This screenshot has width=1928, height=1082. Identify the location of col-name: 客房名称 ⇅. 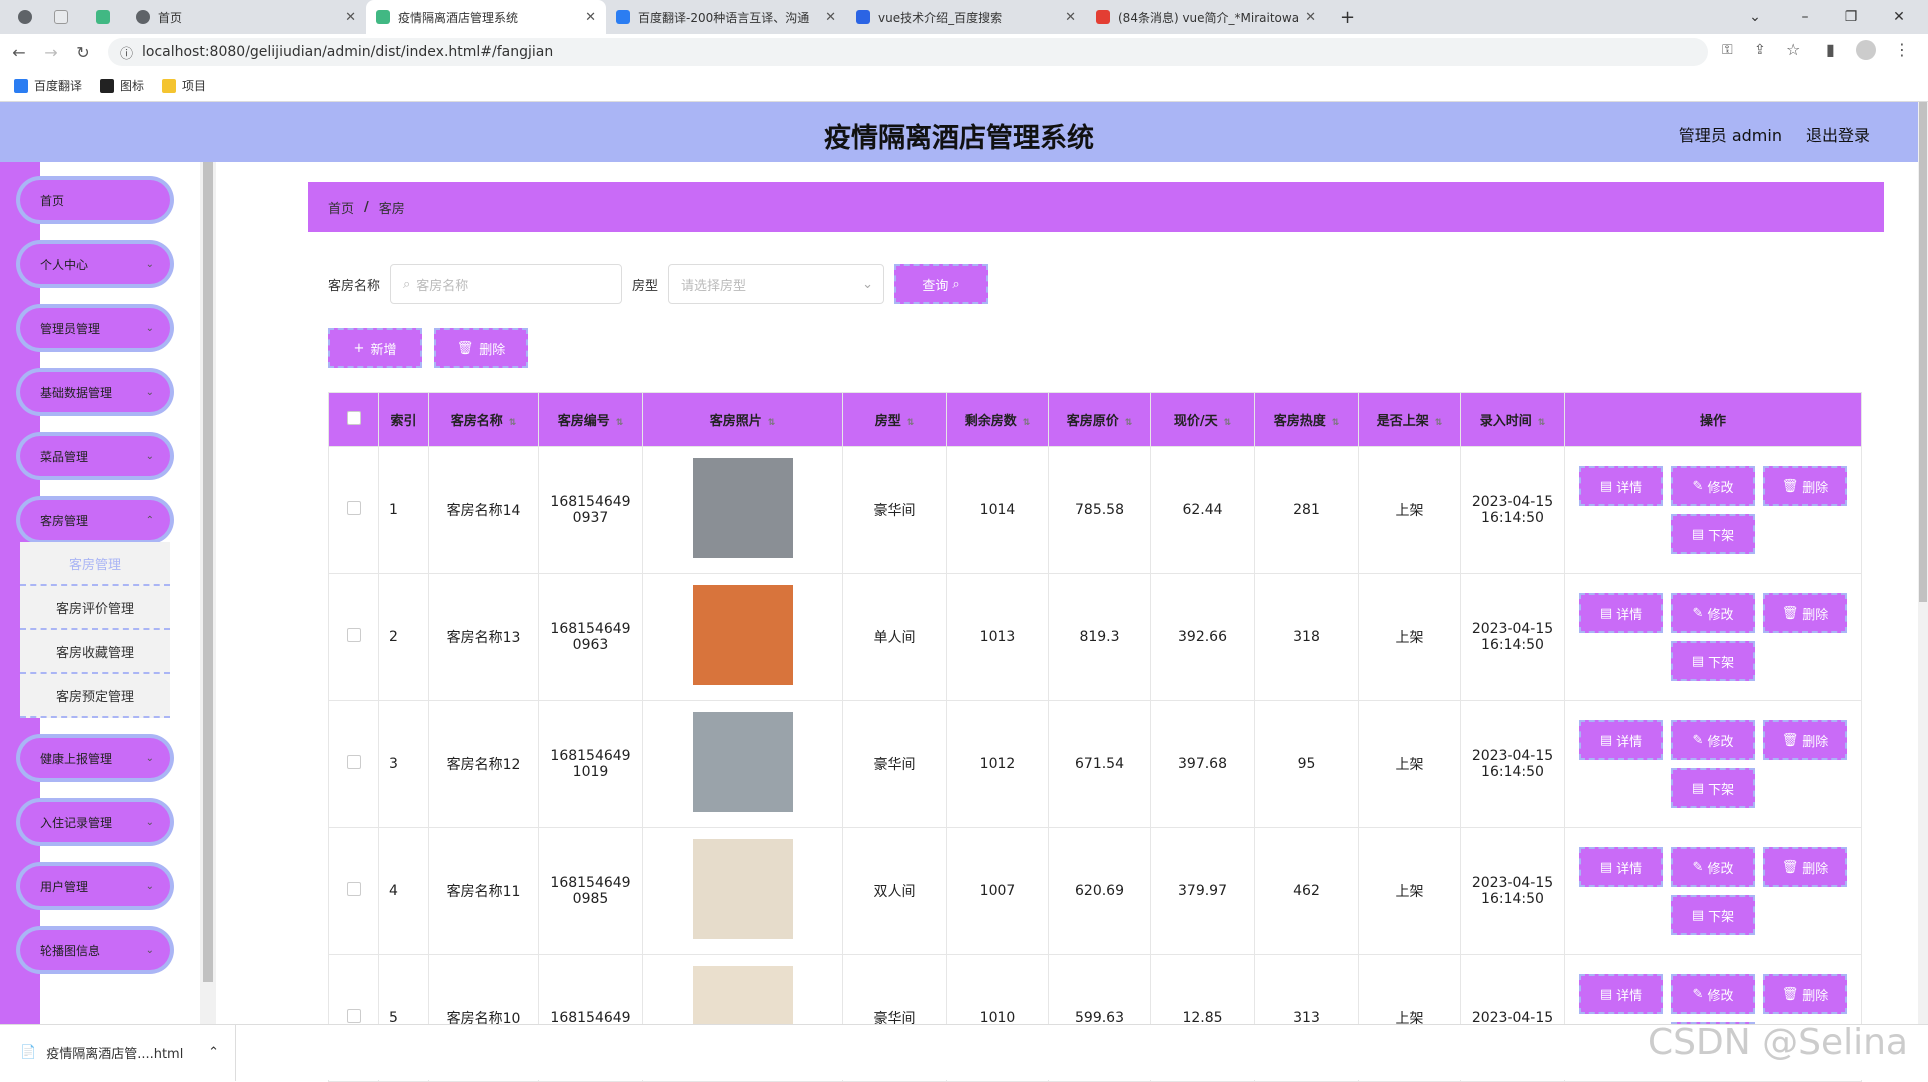
(483, 419).